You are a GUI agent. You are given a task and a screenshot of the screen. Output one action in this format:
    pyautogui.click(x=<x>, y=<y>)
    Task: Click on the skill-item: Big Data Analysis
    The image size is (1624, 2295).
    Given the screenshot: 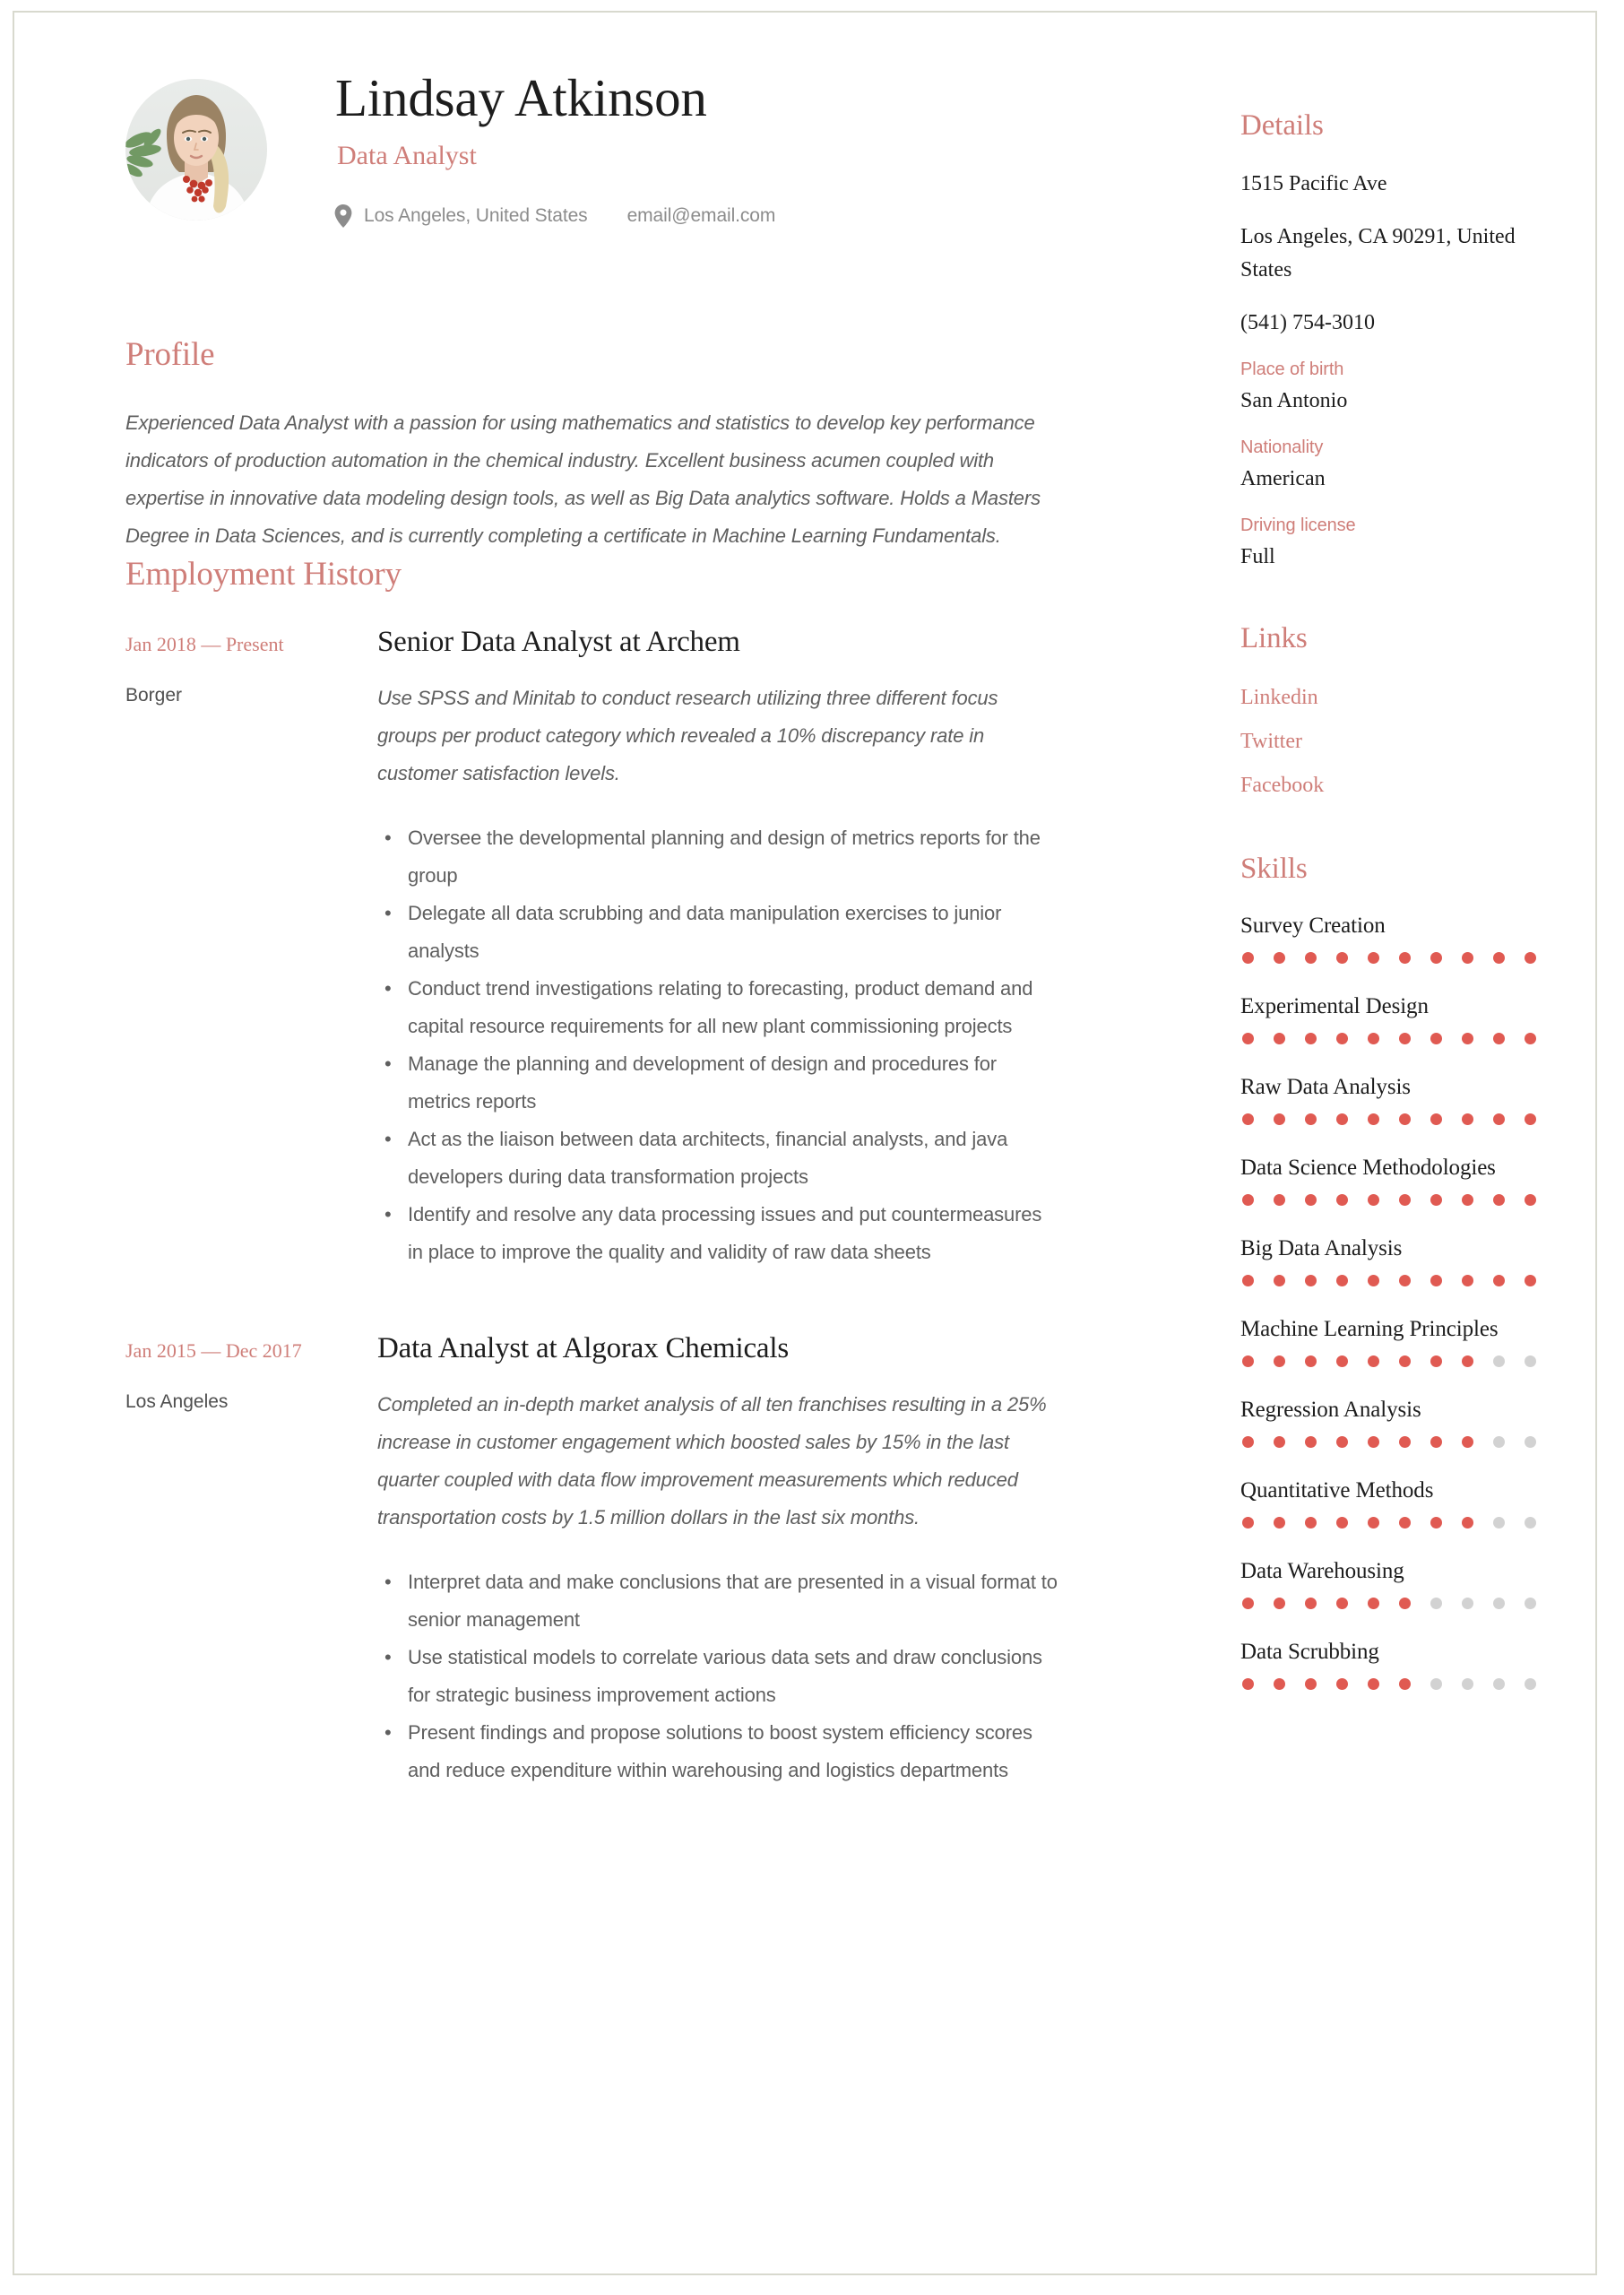 What is the action you would take?
    pyautogui.click(x=1392, y=1260)
    